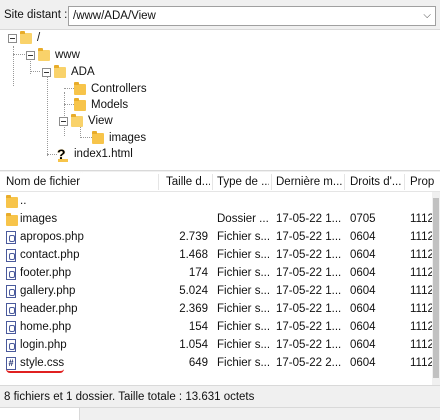  Describe the element at coordinates (42, 363) in the screenshot. I see `file-name-cell: style.css` at that location.